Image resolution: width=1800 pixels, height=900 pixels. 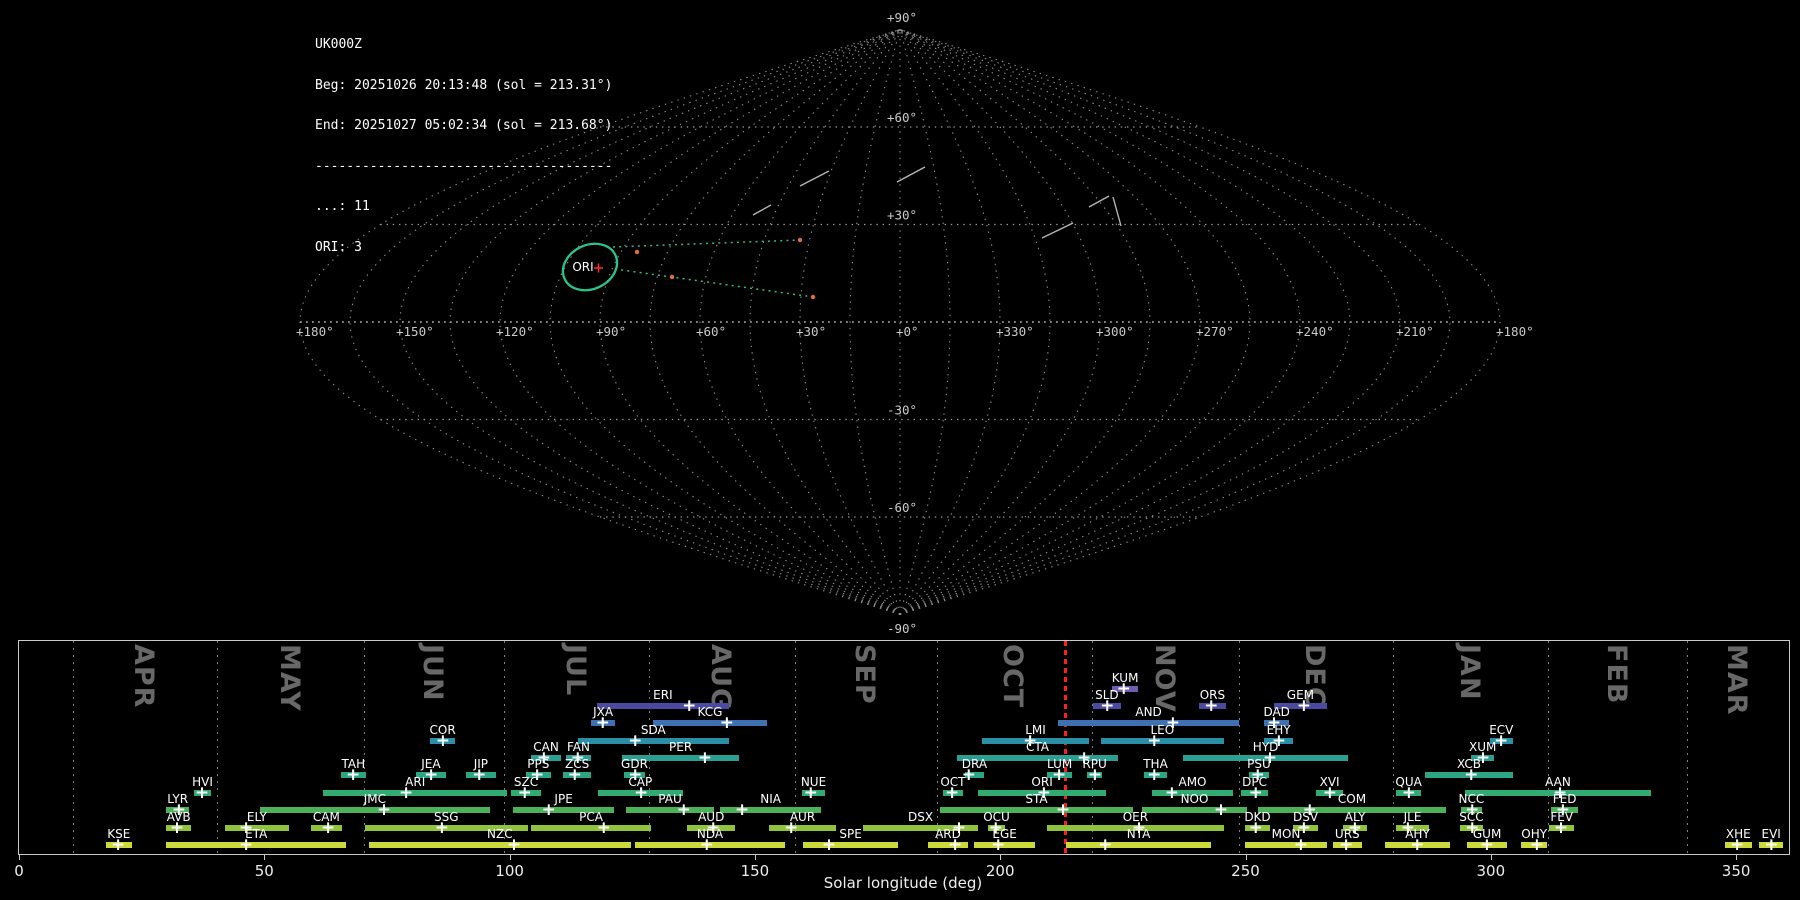 I want to click on lon-label: +90°, so click(x=611, y=331).